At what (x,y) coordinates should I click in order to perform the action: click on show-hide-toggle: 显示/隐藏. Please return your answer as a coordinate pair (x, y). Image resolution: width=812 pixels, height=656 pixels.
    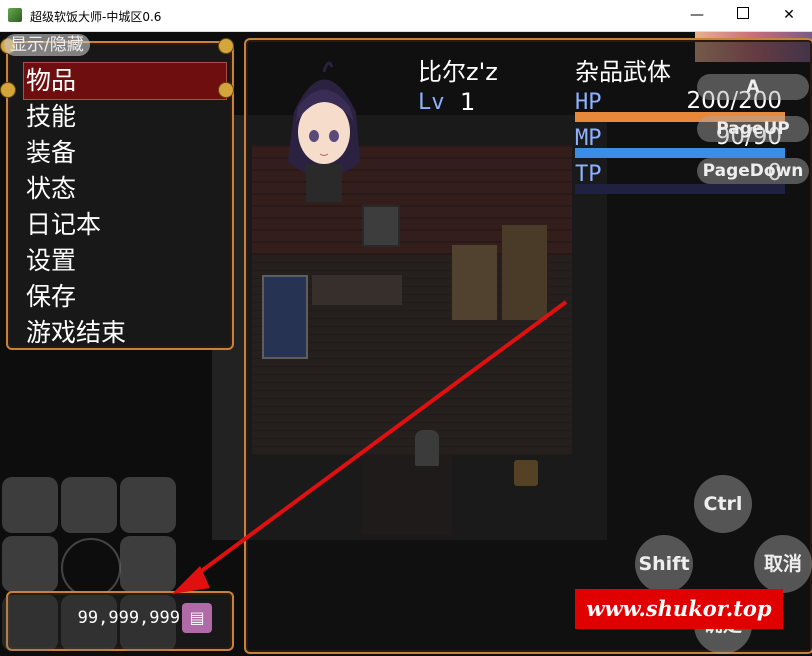
    Looking at the image, I should click on (47, 45).